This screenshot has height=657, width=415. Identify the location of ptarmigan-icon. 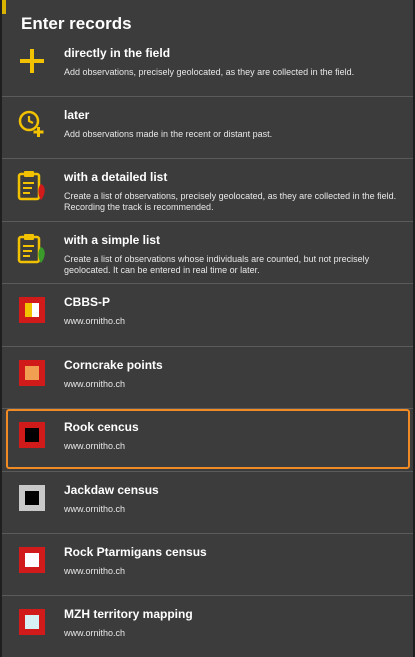
(32, 560).